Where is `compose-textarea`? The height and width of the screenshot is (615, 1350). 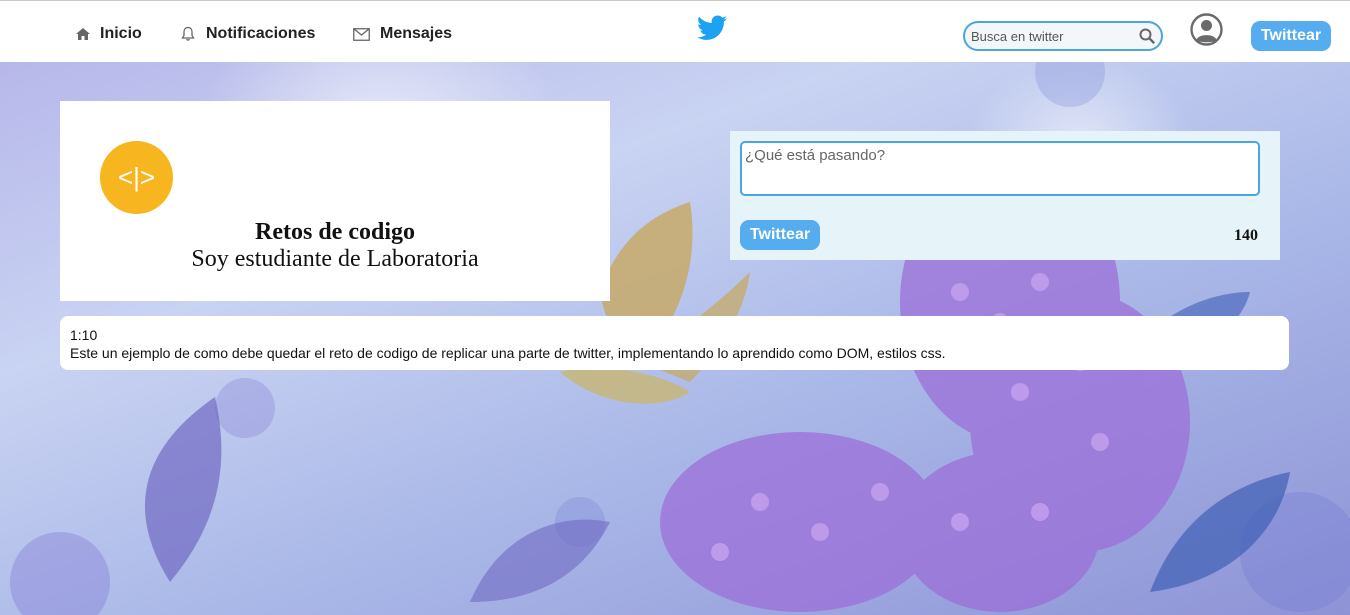 compose-textarea is located at coordinates (1000, 168).